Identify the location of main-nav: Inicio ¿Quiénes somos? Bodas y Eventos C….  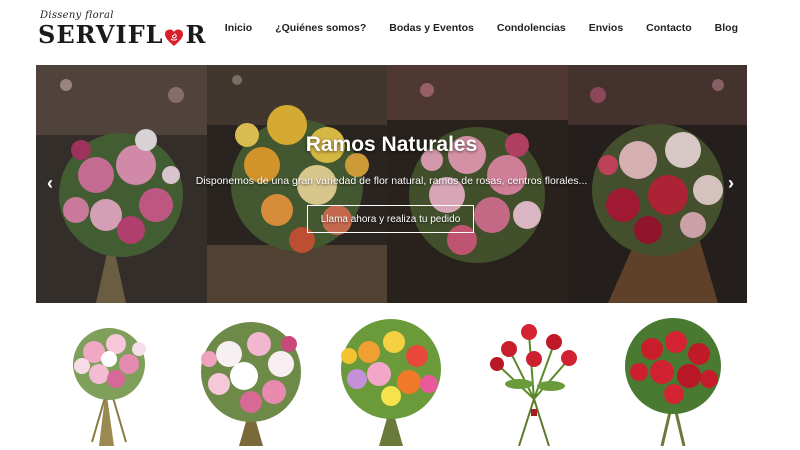
(481, 28).